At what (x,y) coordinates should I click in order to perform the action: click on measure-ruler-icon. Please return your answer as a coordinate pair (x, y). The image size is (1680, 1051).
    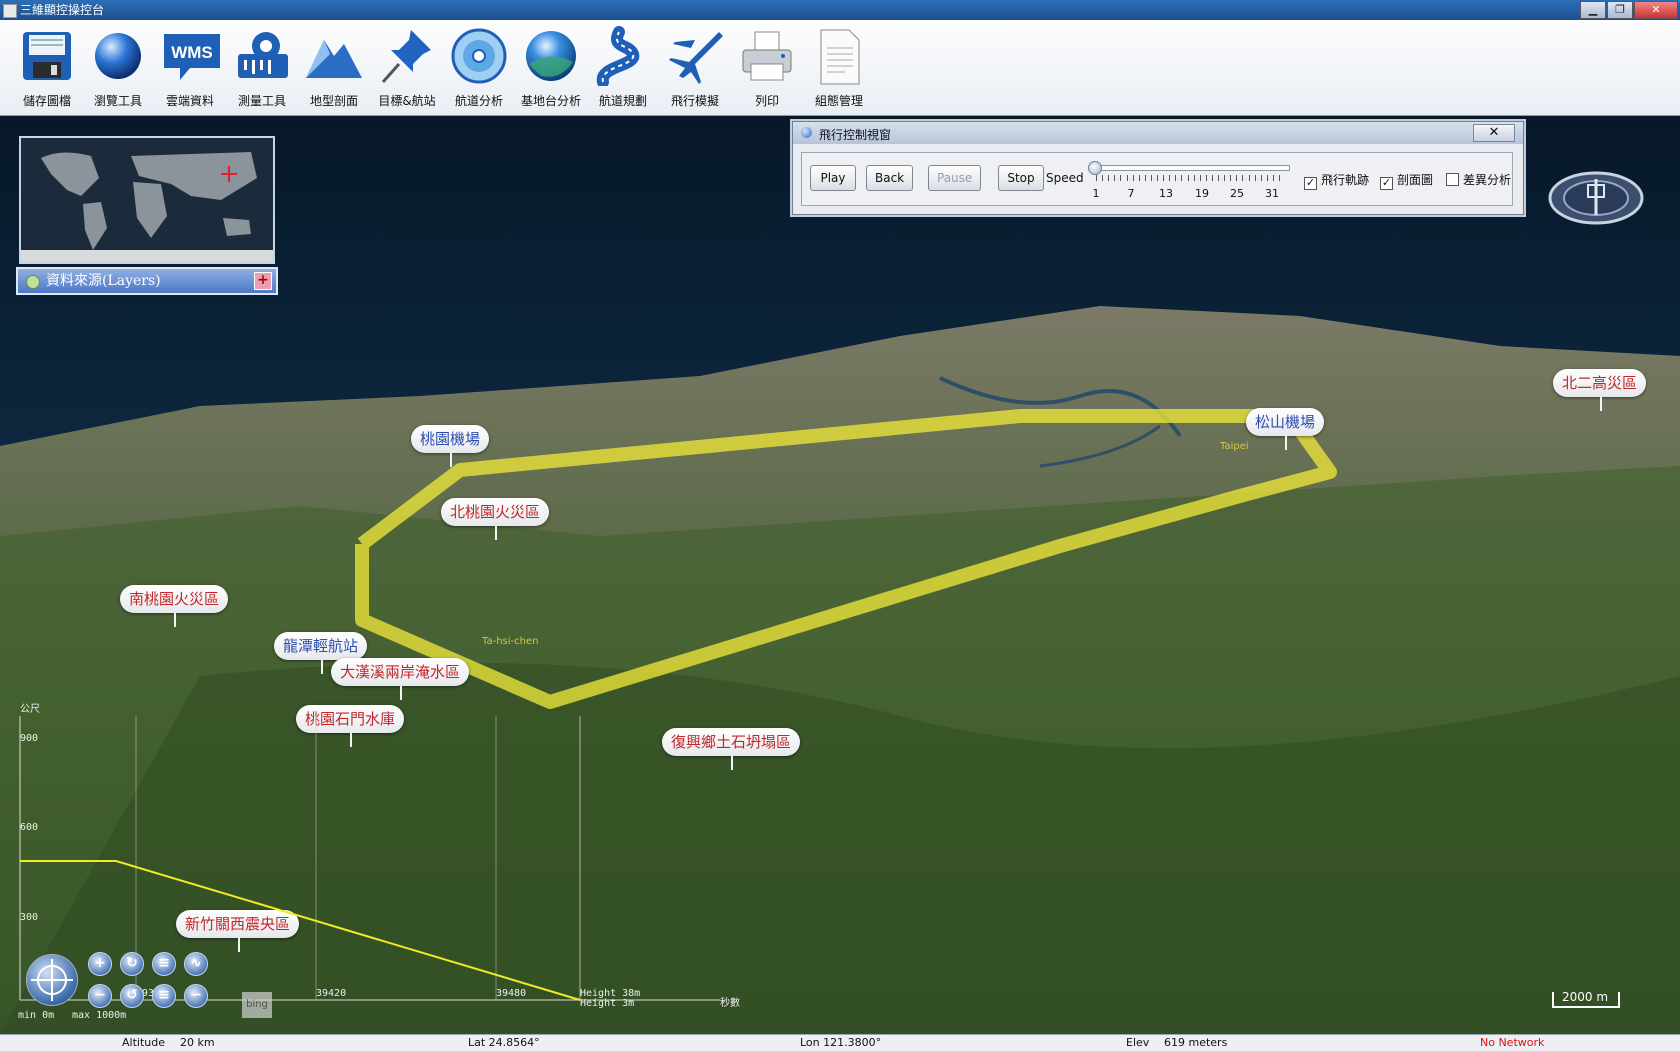
    Looking at the image, I should click on (262, 56).